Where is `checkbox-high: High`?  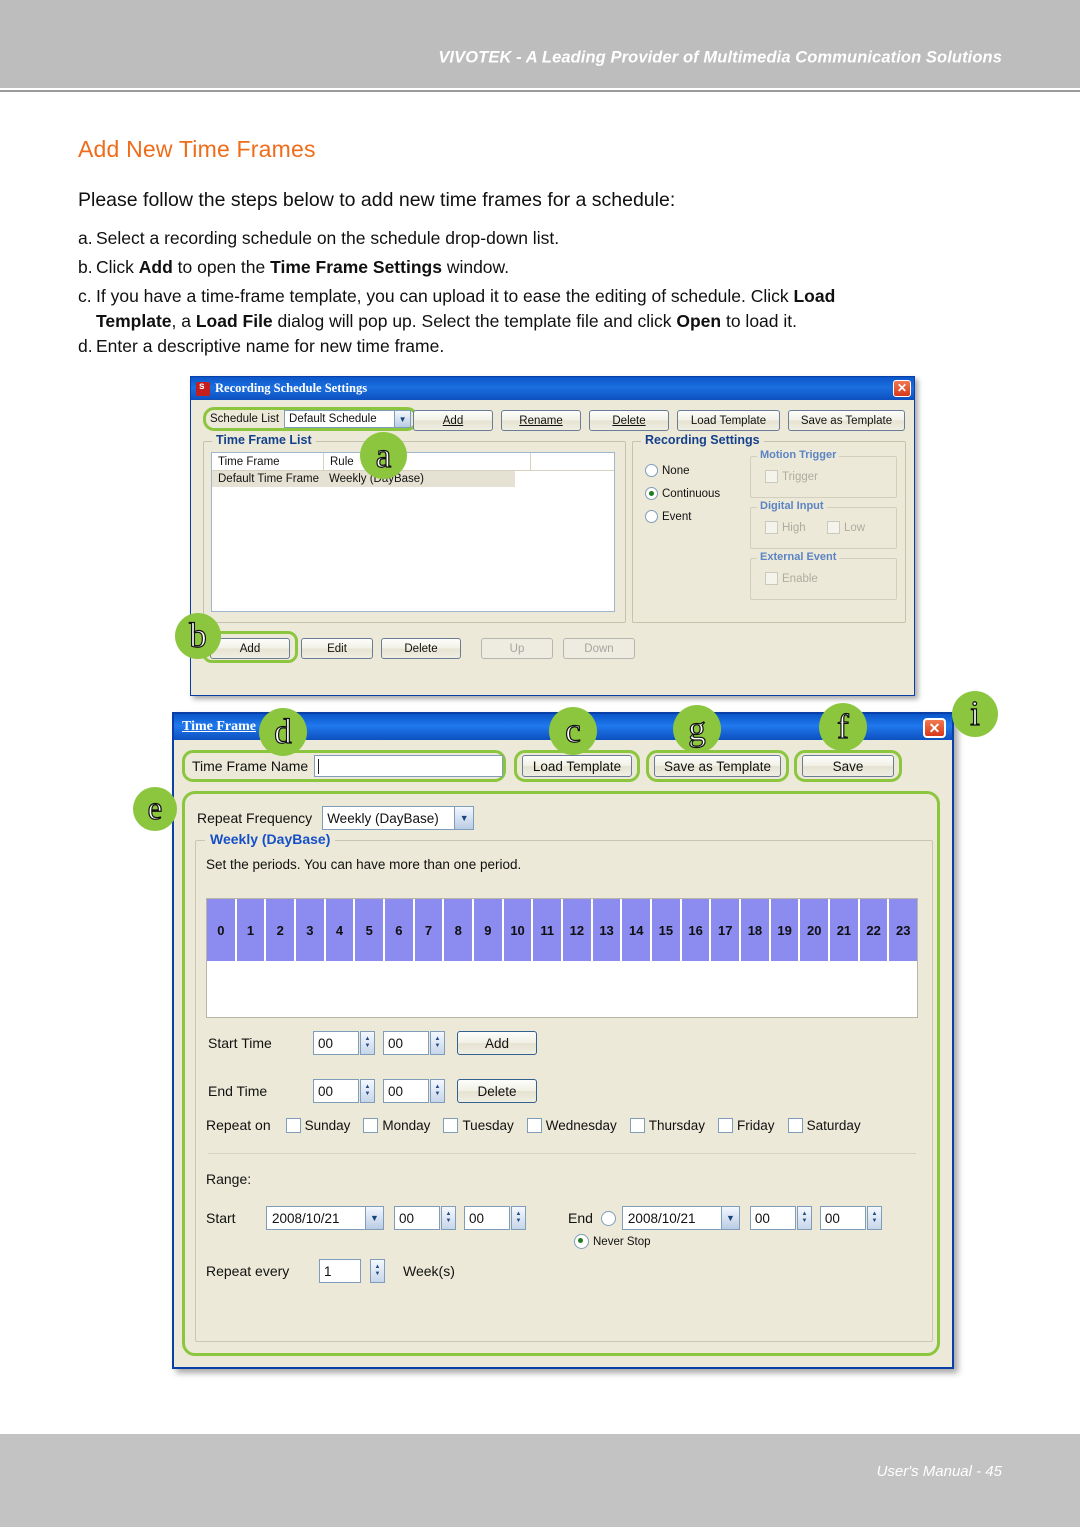 checkbox-high: High is located at coordinates (785, 527).